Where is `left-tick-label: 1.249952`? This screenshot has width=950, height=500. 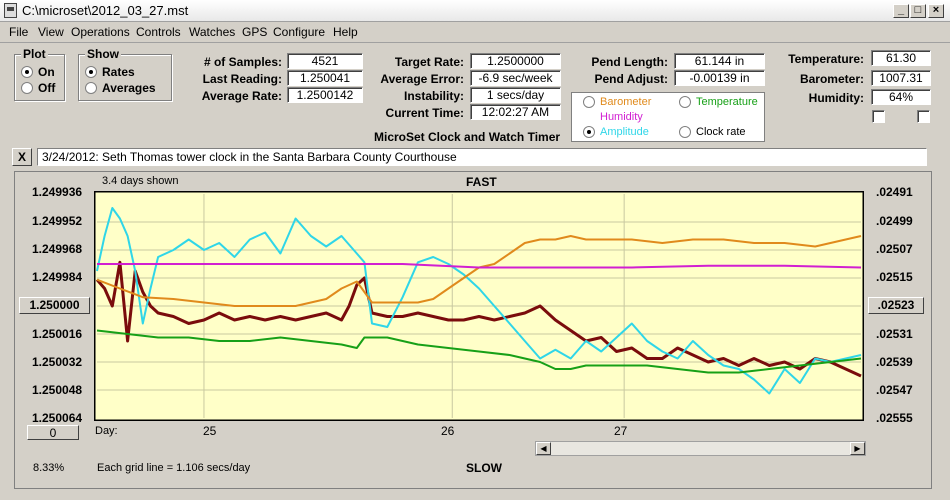 left-tick-label: 1.249952 is located at coordinates (57, 221).